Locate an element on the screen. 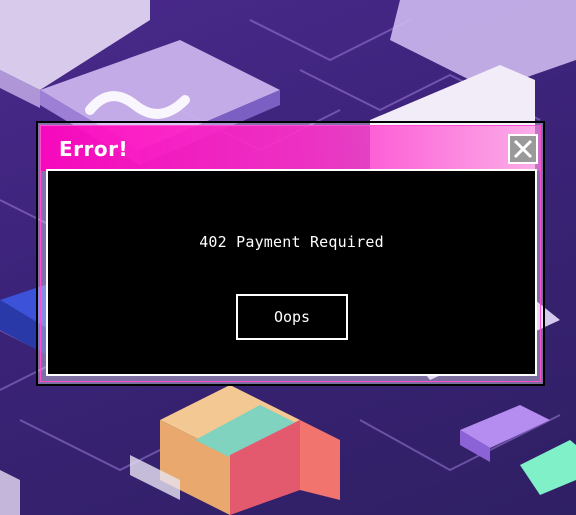  error-message: 402 Payment Required is located at coordinates (291, 242).